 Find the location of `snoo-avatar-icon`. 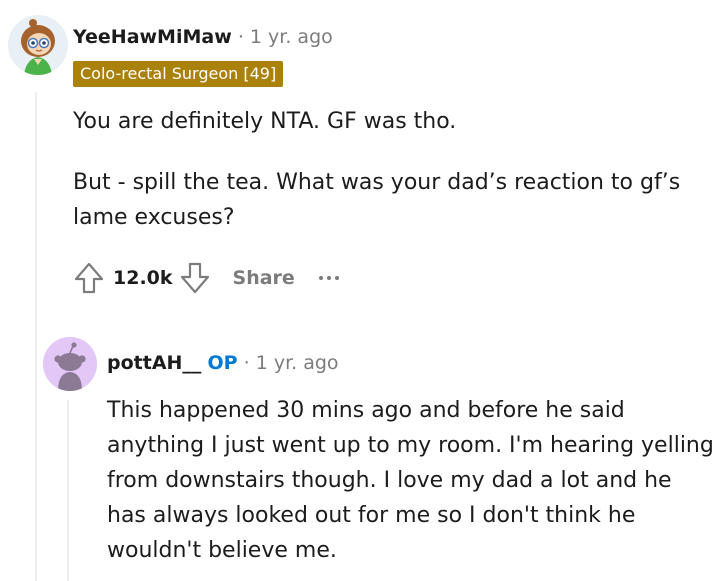

snoo-avatar-icon is located at coordinates (70, 364).